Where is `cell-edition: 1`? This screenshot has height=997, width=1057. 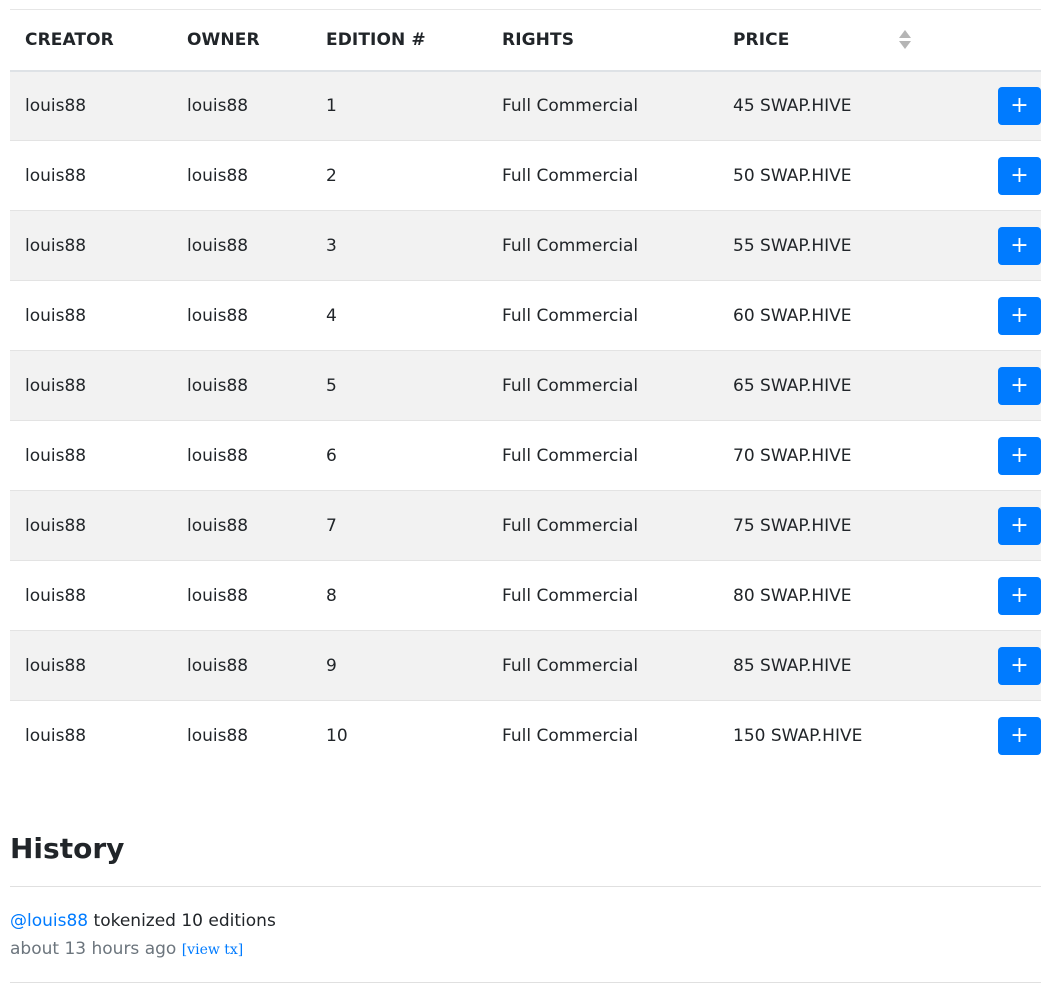 cell-edition: 1 is located at coordinates (331, 105).